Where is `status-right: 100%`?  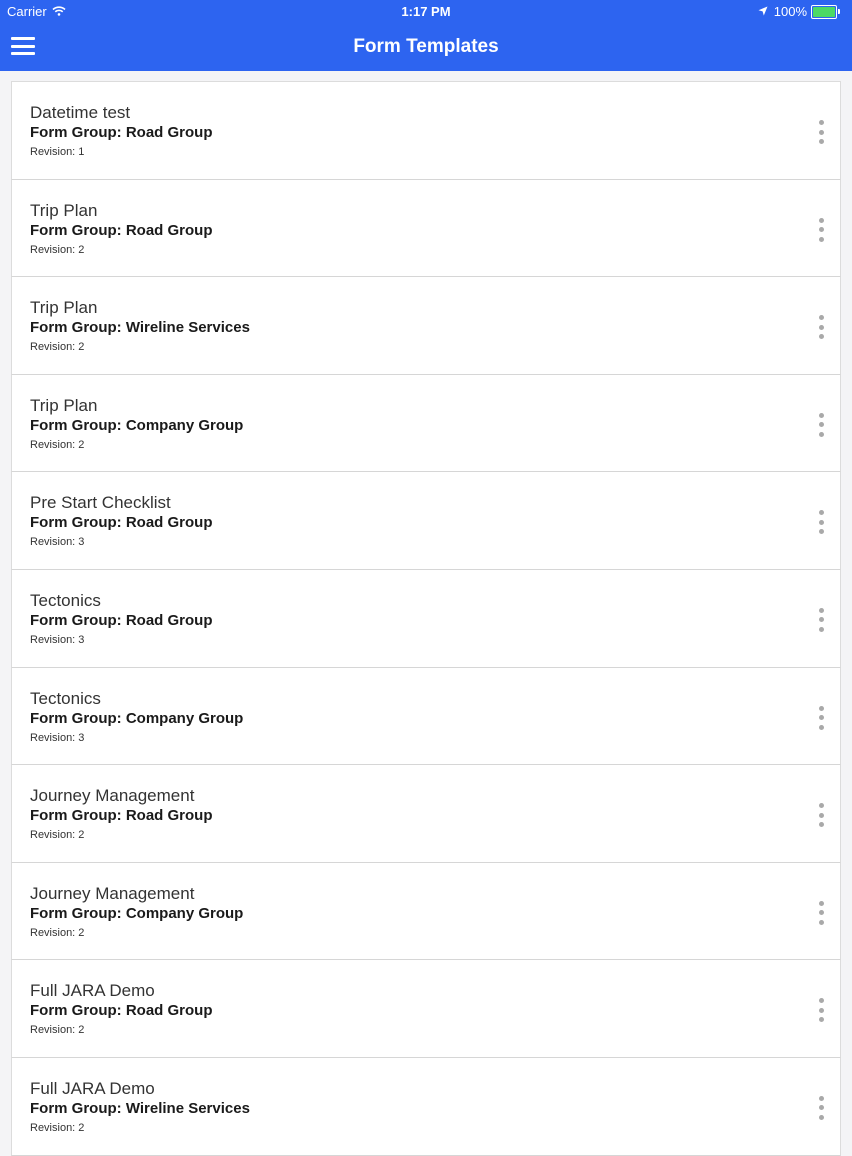
status-right: 100% is located at coordinates (799, 11).